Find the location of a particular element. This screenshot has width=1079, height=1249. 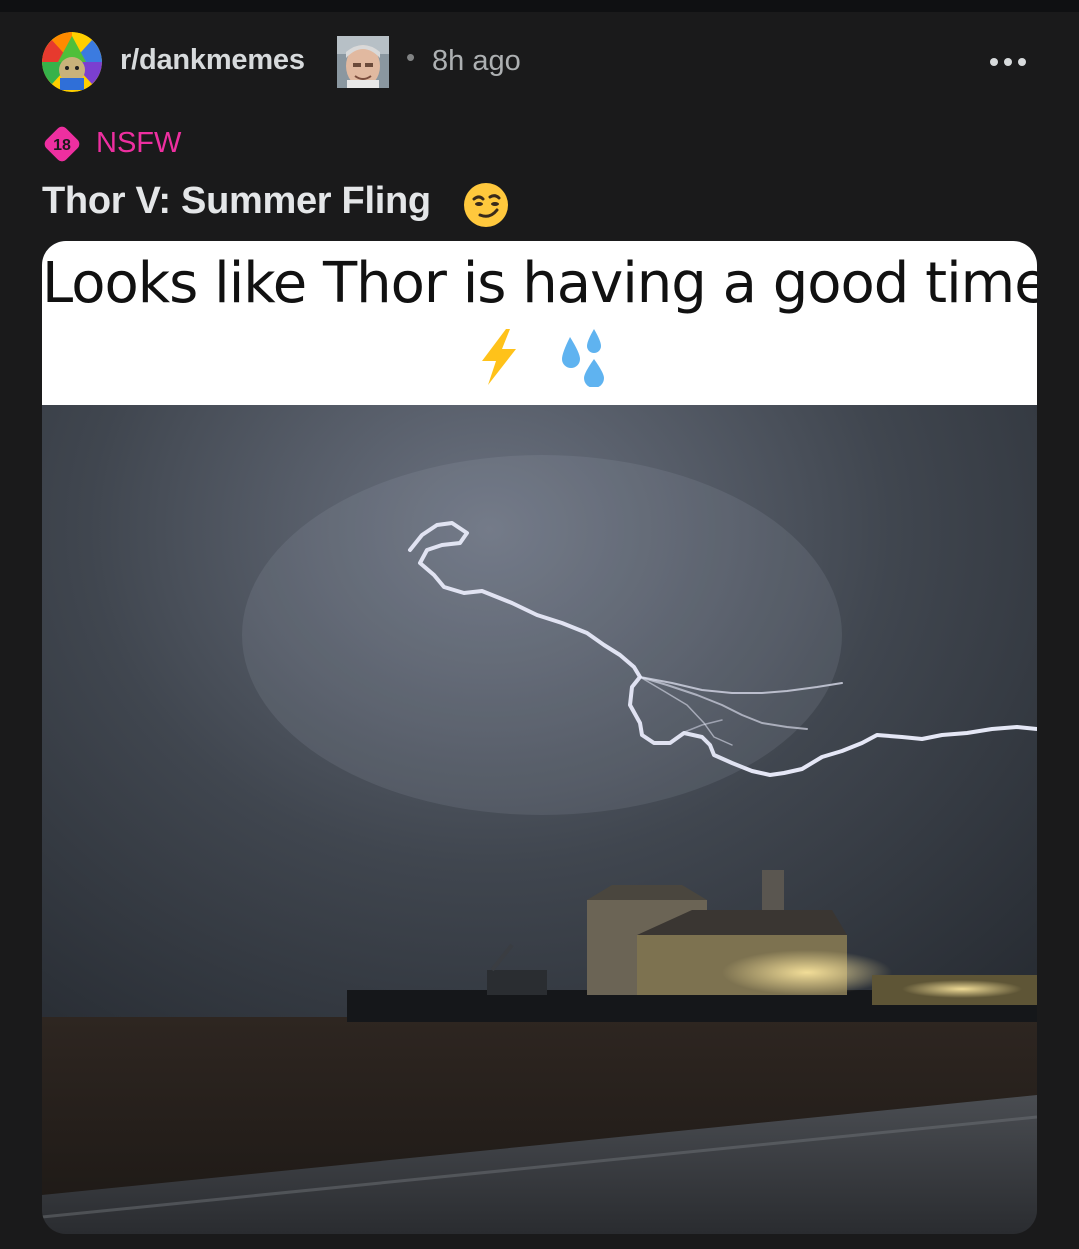

subreddit-avatar-icon is located at coordinates (72, 62).